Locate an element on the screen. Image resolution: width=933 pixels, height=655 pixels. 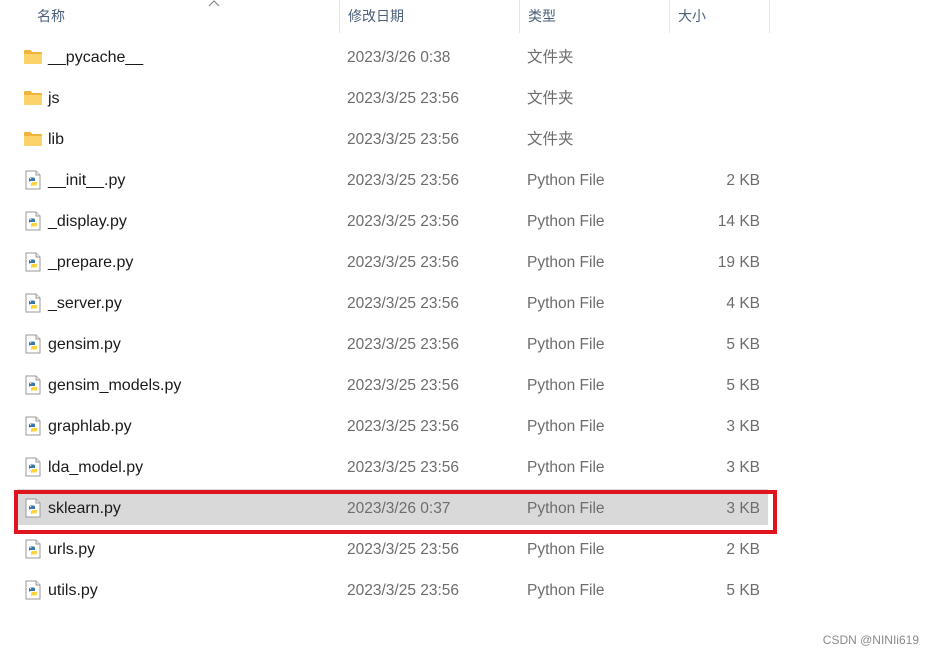
sort-ascending-icon is located at coordinates (214, 4).